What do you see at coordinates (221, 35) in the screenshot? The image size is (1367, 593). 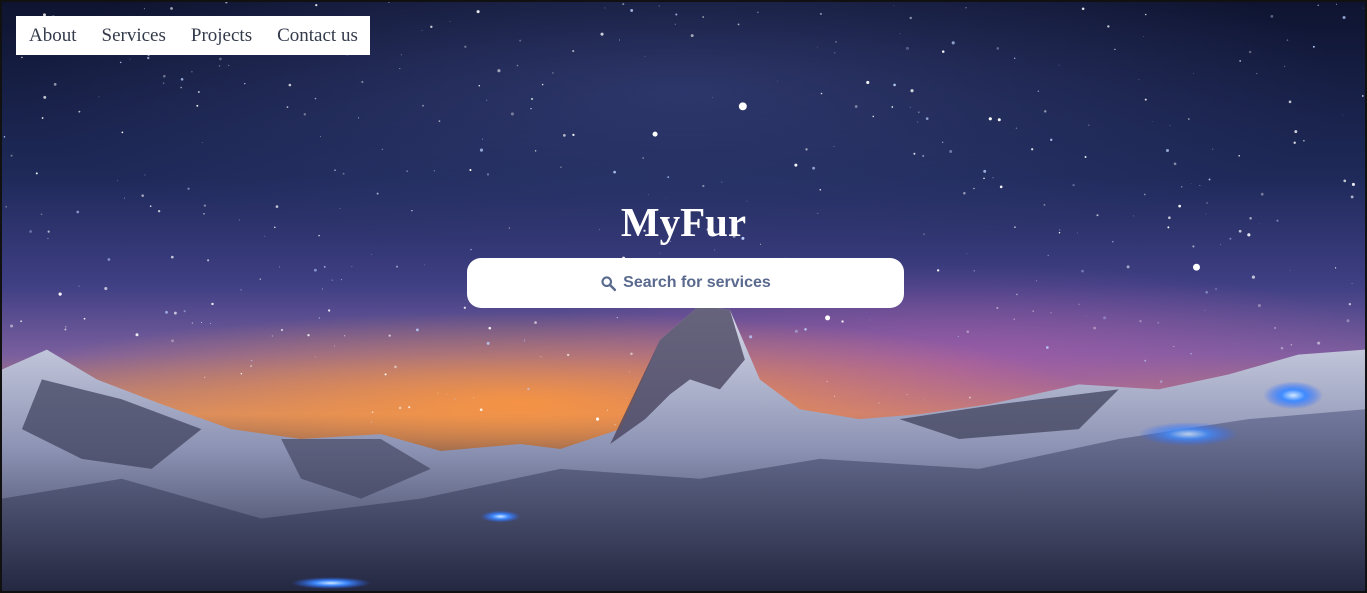 I see `nav-link-projects: Projects` at bounding box center [221, 35].